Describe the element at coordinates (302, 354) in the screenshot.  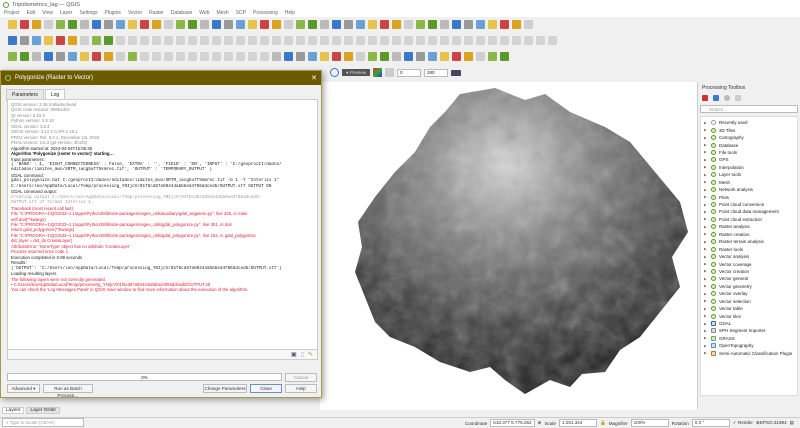
I see `copy-log-icon: ▯` at that location.